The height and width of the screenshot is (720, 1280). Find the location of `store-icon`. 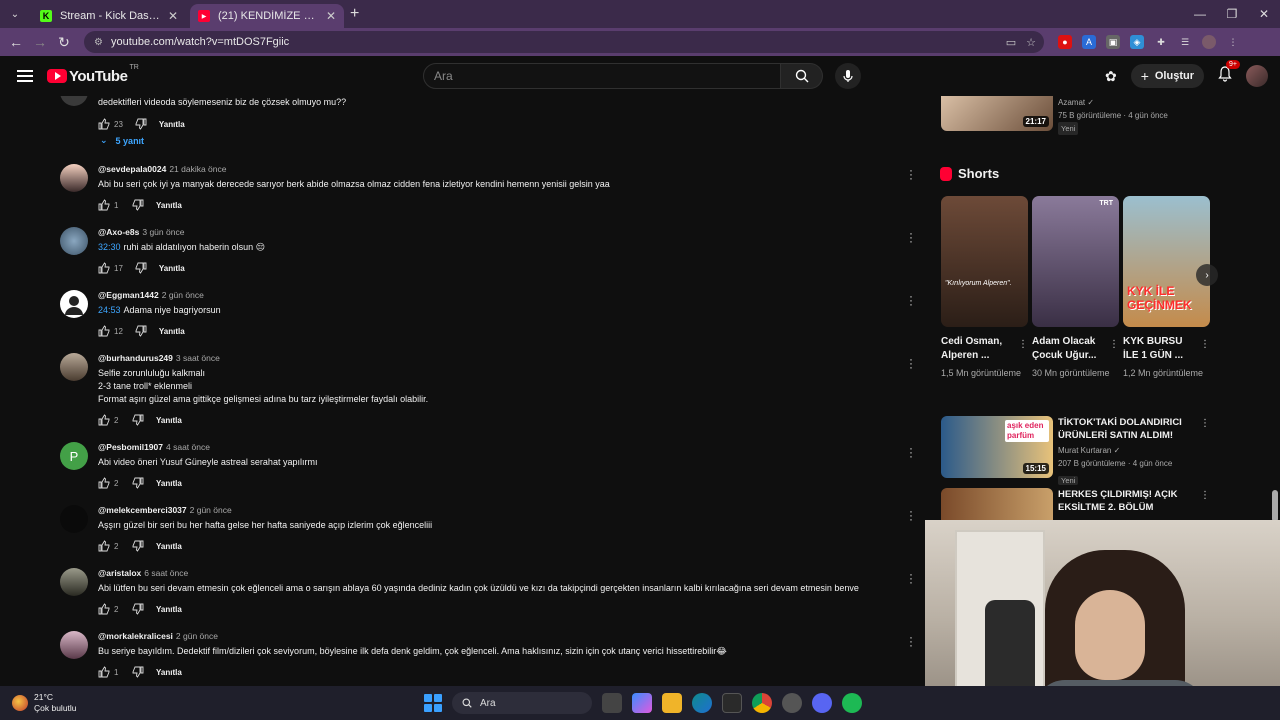

store-icon is located at coordinates (732, 703).